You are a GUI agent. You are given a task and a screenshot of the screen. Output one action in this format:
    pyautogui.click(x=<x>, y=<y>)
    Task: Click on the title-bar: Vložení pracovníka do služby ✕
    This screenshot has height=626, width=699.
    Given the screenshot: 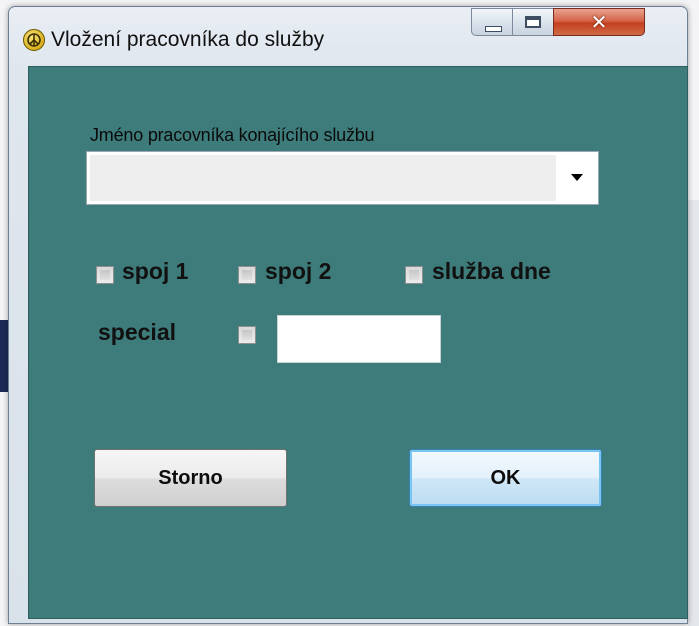 What is the action you would take?
    pyautogui.click(x=348, y=33)
    